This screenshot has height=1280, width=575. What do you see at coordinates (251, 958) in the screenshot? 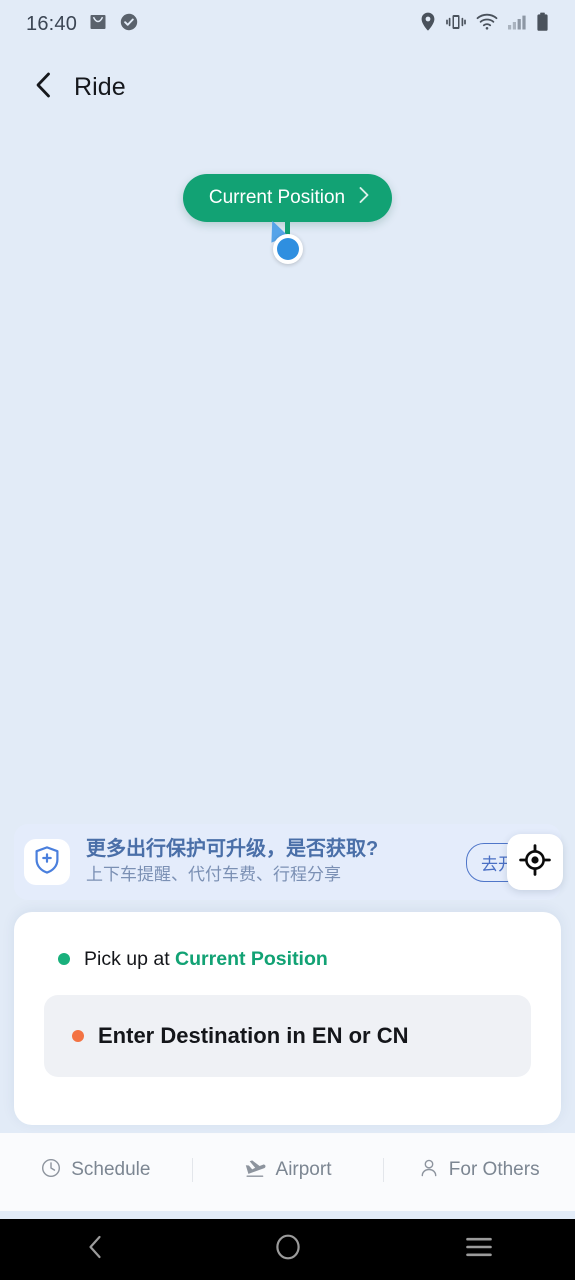
I see `pickup-location: Current Position` at bounding box center [251, 958].